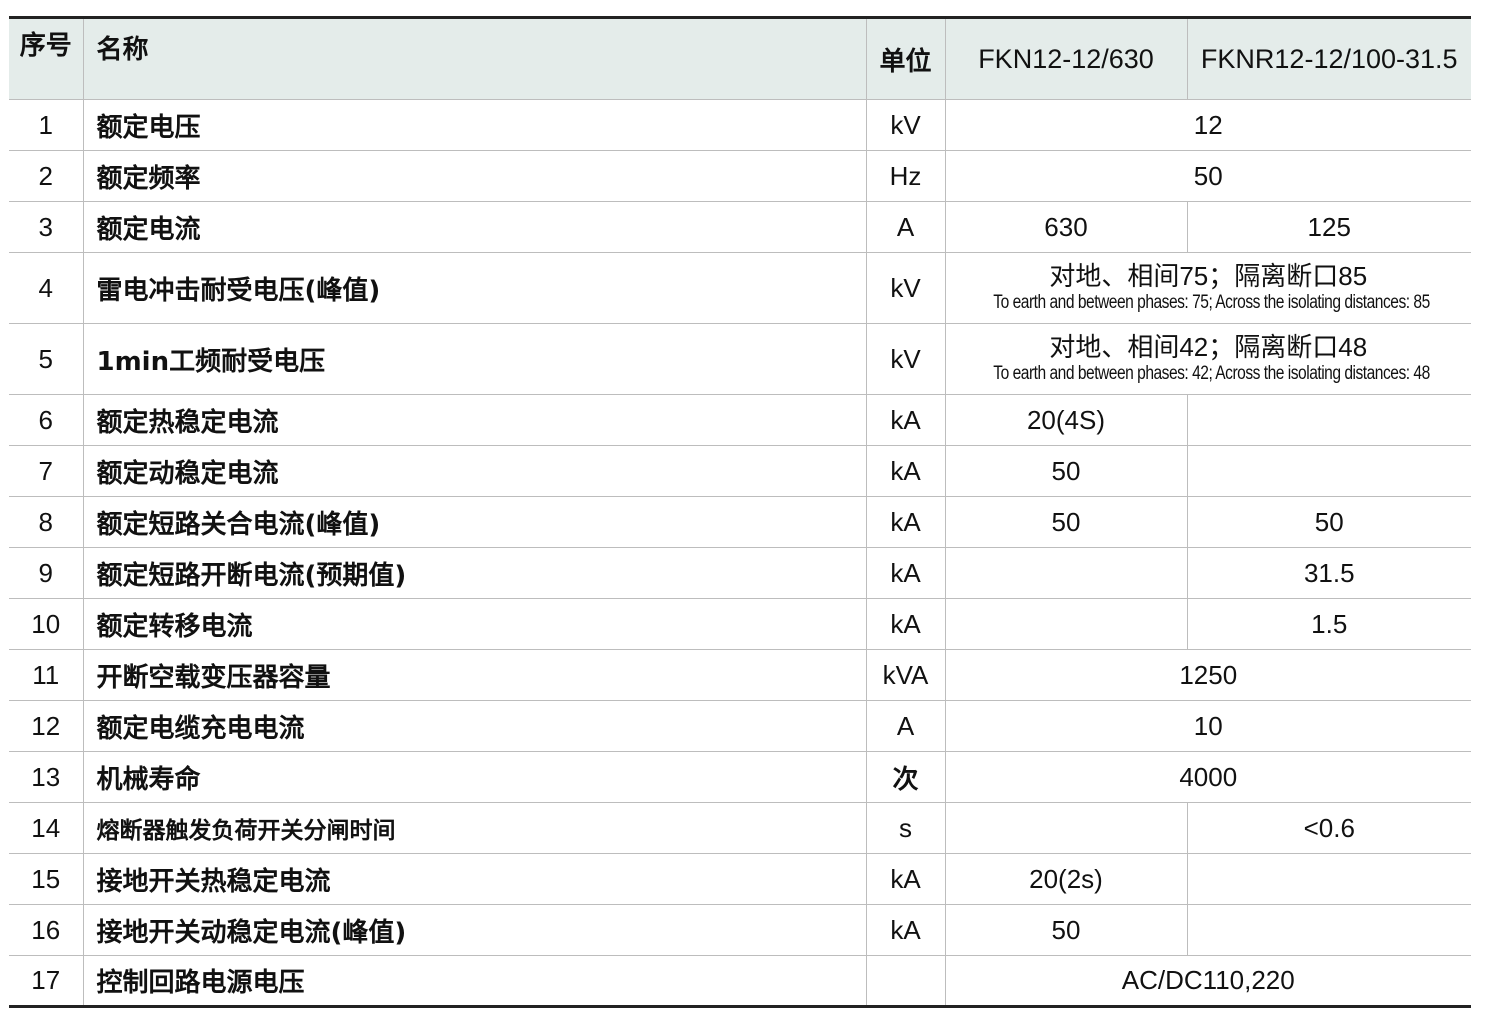 The width and height of the screenshot is (1488, 1012). What do you see at coordinates (1065, 227) in the screenshot?
I see `row-value-model-a: 630` at bounding box center [1065, 227].